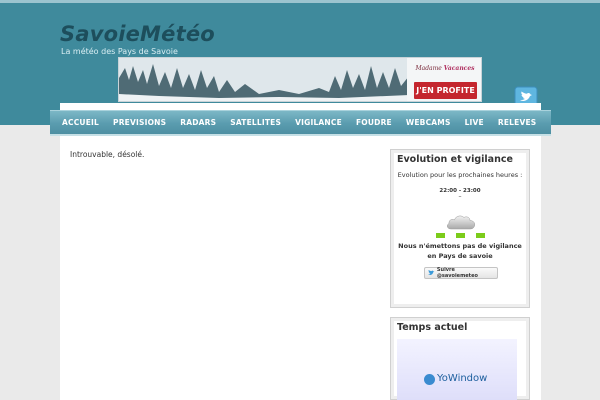 This screenshot has width=600, height=400. Describe the element at coordinates (264, 79) in the screenshot. I see `banner-forest-image` at that location.